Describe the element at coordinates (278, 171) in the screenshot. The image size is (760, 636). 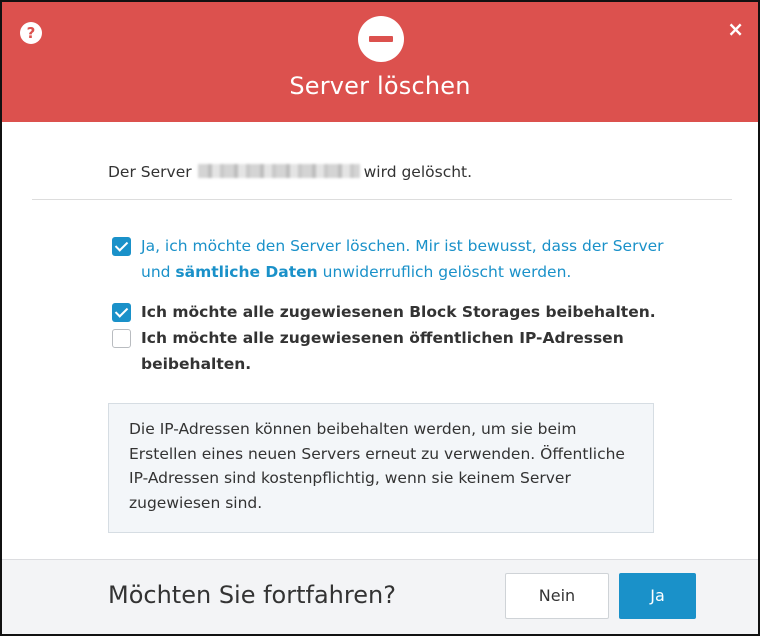
I see `server-name-redacted` at that location.